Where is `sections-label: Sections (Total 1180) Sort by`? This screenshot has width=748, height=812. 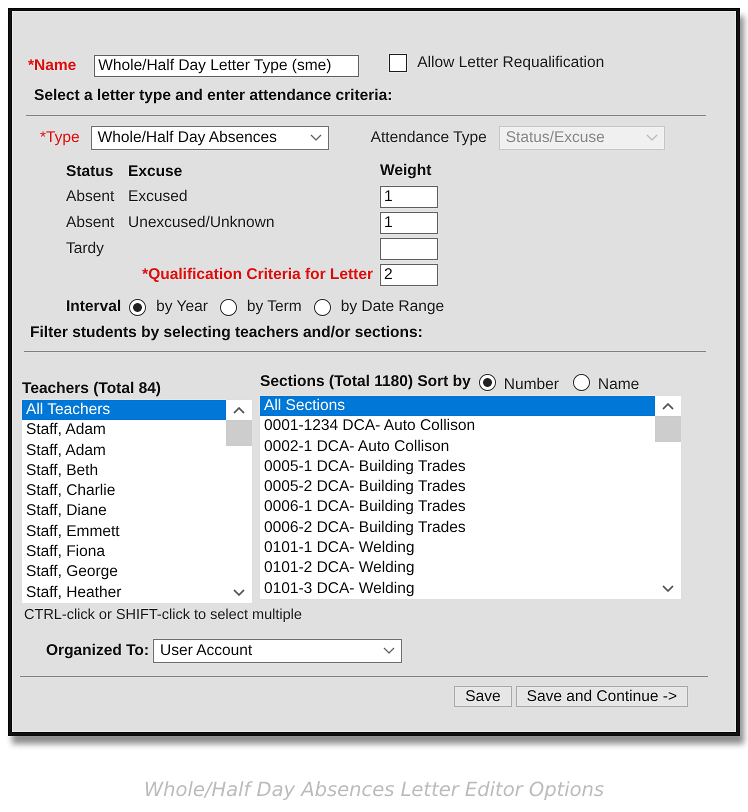 sections-label: Sections (Total 1180) Sort by is located at coordinates (365, 382).